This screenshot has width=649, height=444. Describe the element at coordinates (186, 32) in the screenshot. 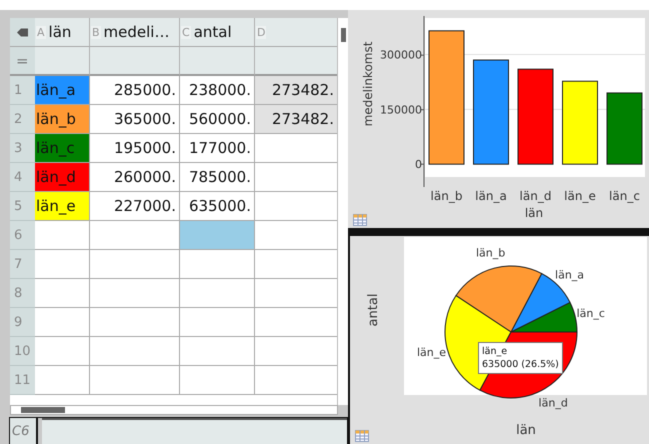

I see `column-letter: C` at that location.